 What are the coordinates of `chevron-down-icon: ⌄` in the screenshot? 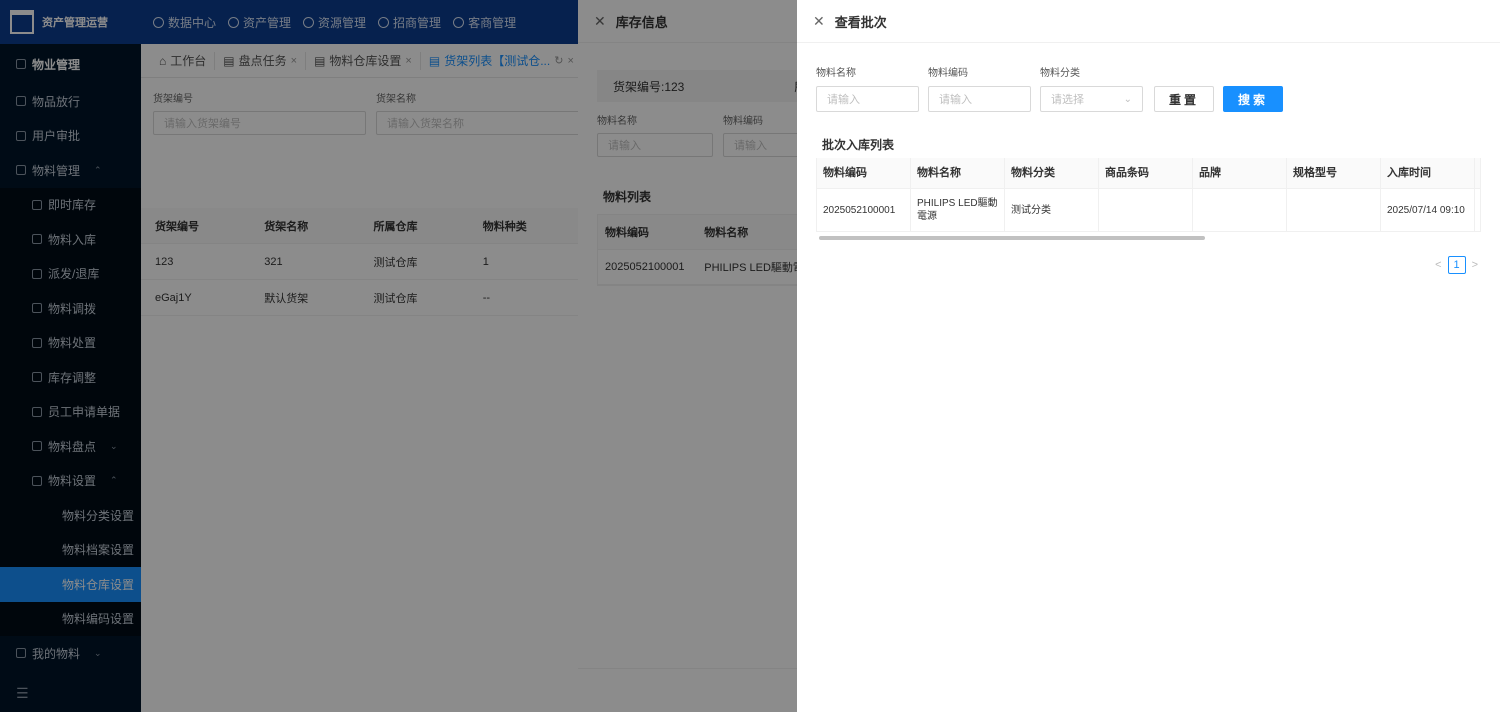 It's located at (1127, 99).